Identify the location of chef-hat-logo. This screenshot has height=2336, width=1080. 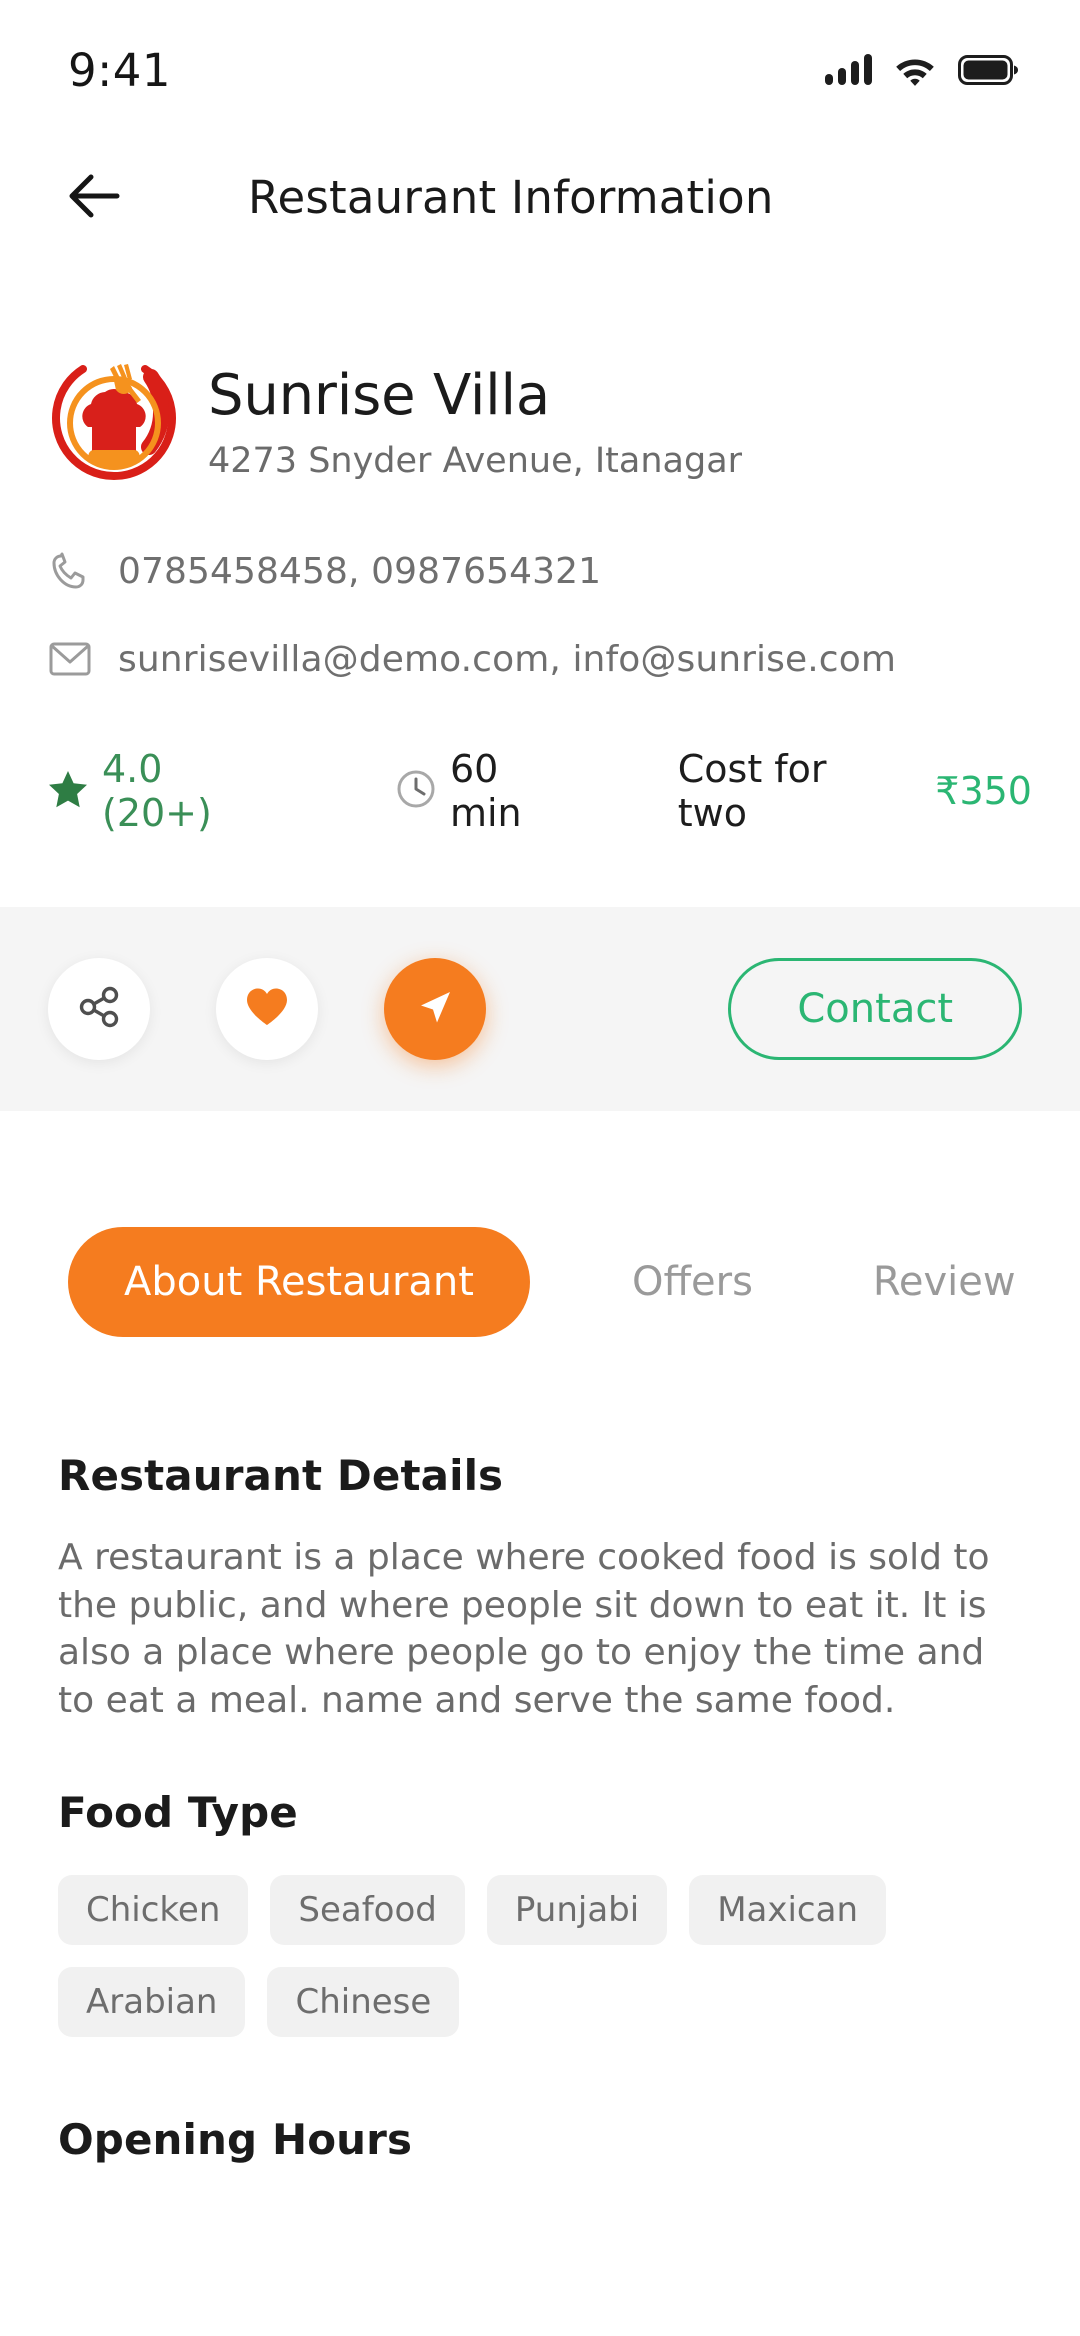
(114, 421).